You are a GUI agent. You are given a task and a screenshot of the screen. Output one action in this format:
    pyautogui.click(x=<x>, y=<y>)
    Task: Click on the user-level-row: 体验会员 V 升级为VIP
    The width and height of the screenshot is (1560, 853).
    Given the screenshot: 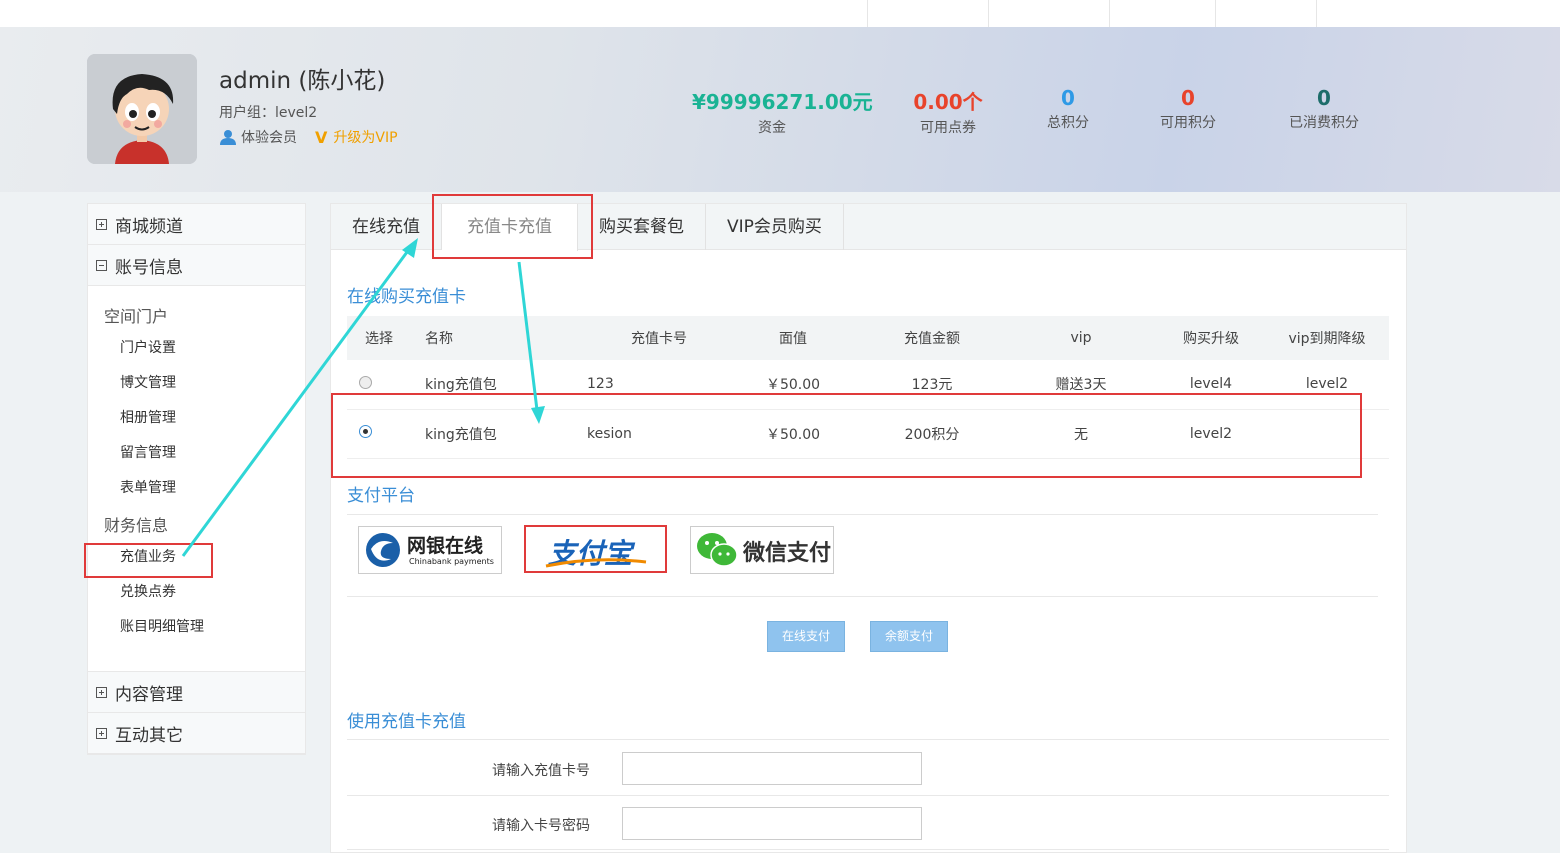 What is the action you would take?
    pyautogui.click(x=308, y=137)
    